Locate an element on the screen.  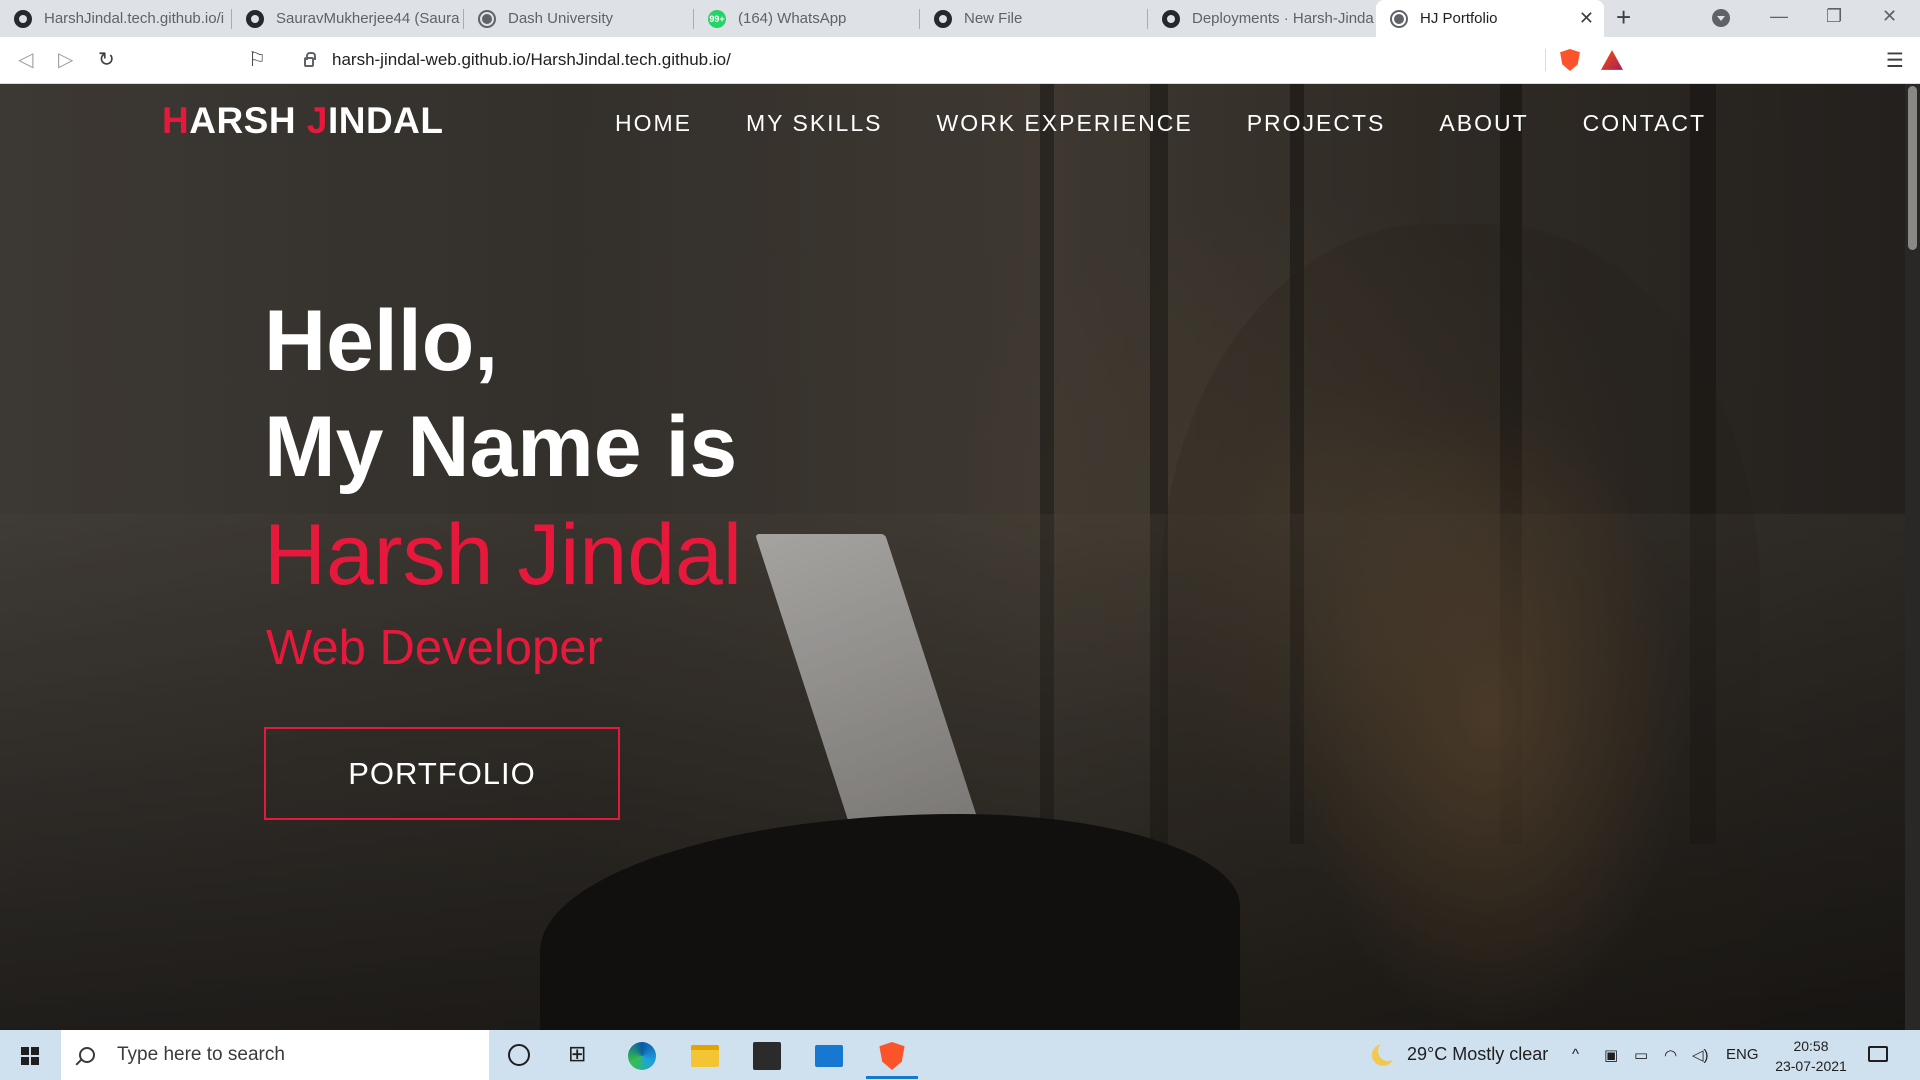
browser-tab: Dash University is located at coordinates (579, 18).